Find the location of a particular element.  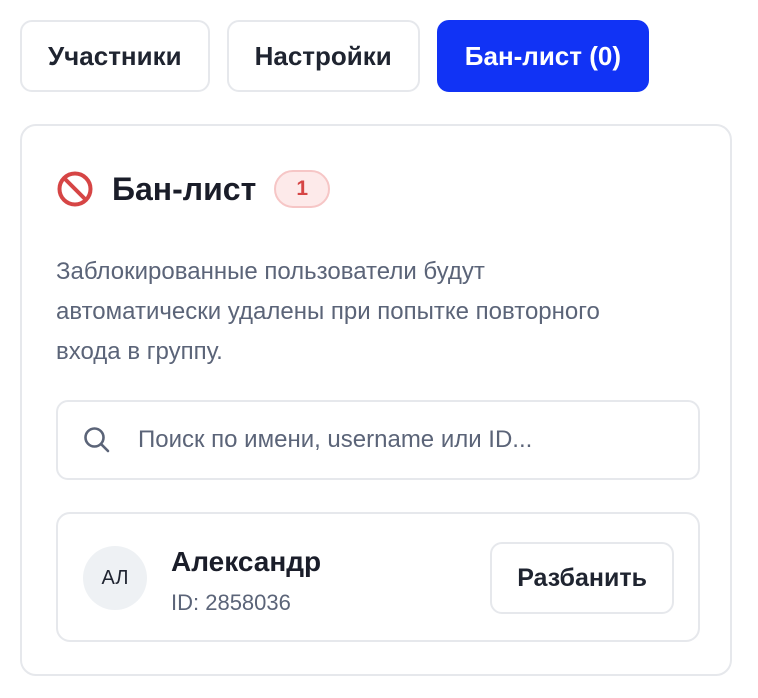

search-input is located at coordinates (418, 440).